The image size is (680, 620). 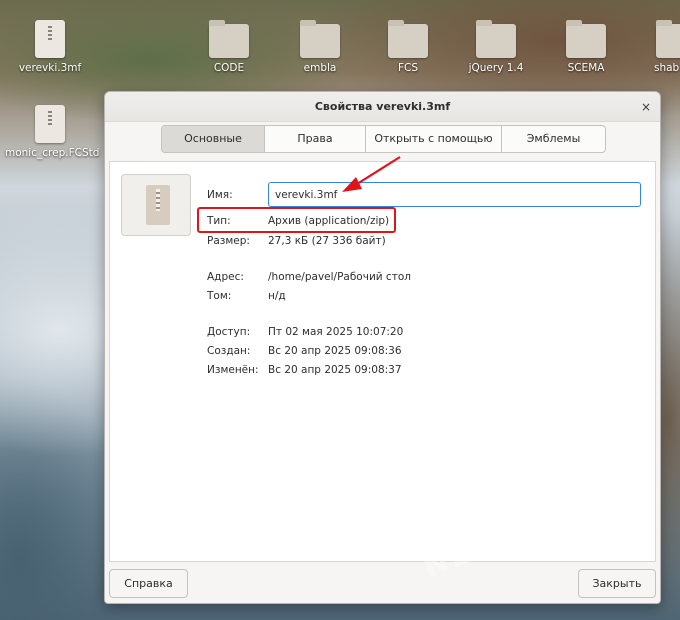 What do you see at coordinates (315, 139) in the screenshot?
I see `tab-permissions: Права` at bounding box center [315, 139].